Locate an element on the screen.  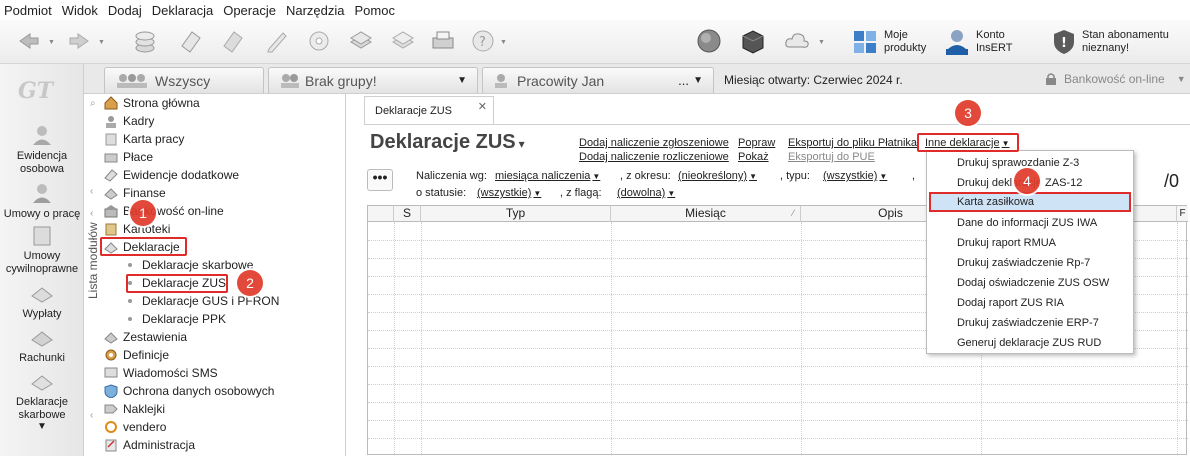
help-dropdown-icon: ▼ is located at coordinates (503, 42).